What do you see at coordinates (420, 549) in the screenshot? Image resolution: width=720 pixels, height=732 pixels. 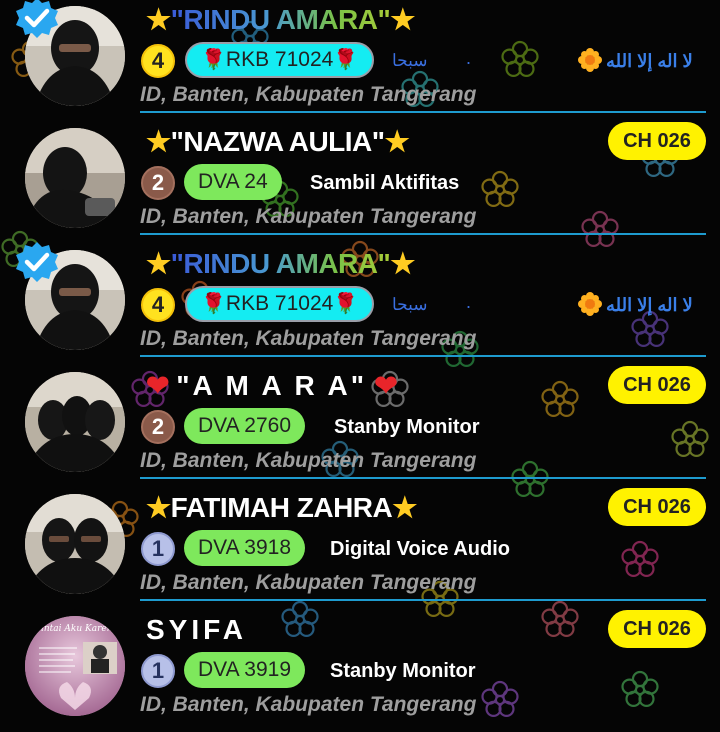 I see `status-text: Digital Voice Audio` at bounding box center [420, 549].